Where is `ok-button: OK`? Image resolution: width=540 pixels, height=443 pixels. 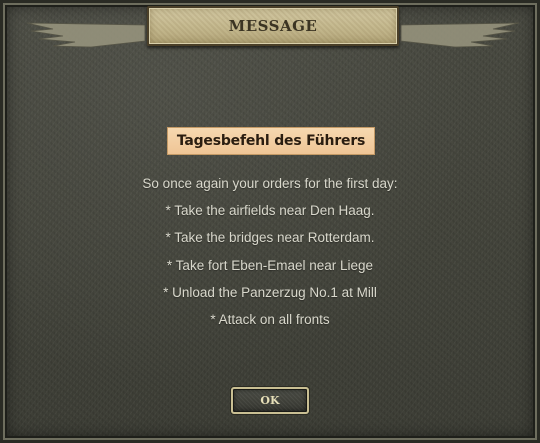 ok-button: OK is located at coordinates (270, 400).